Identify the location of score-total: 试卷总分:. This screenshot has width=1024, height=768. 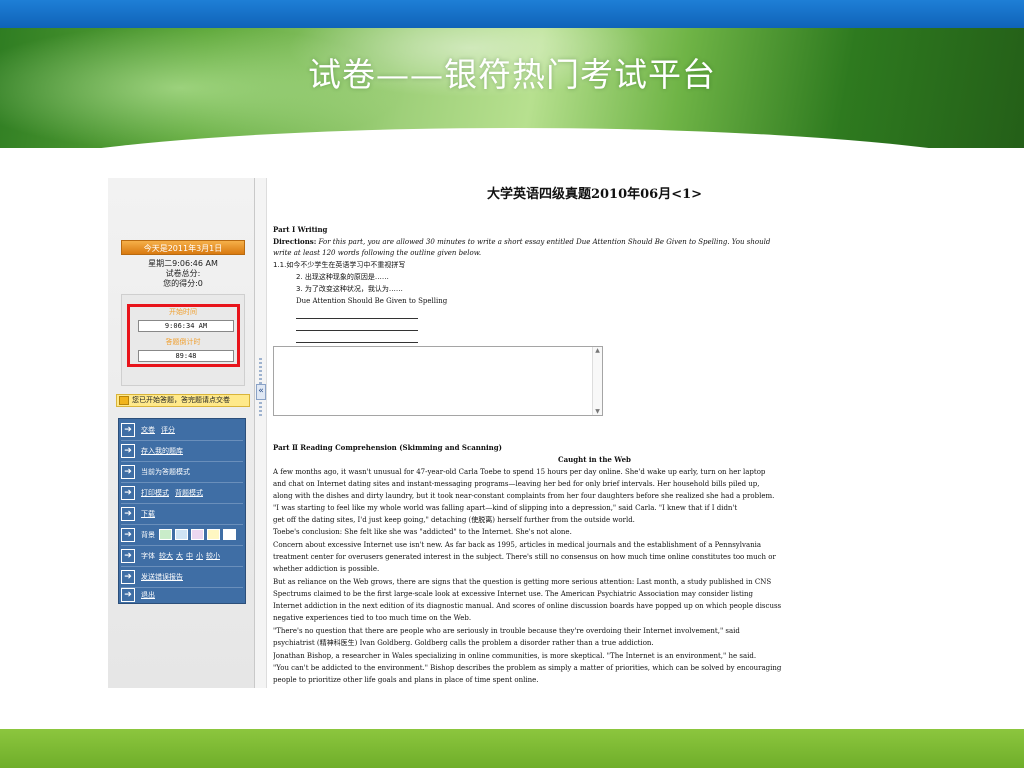
(183, 273).